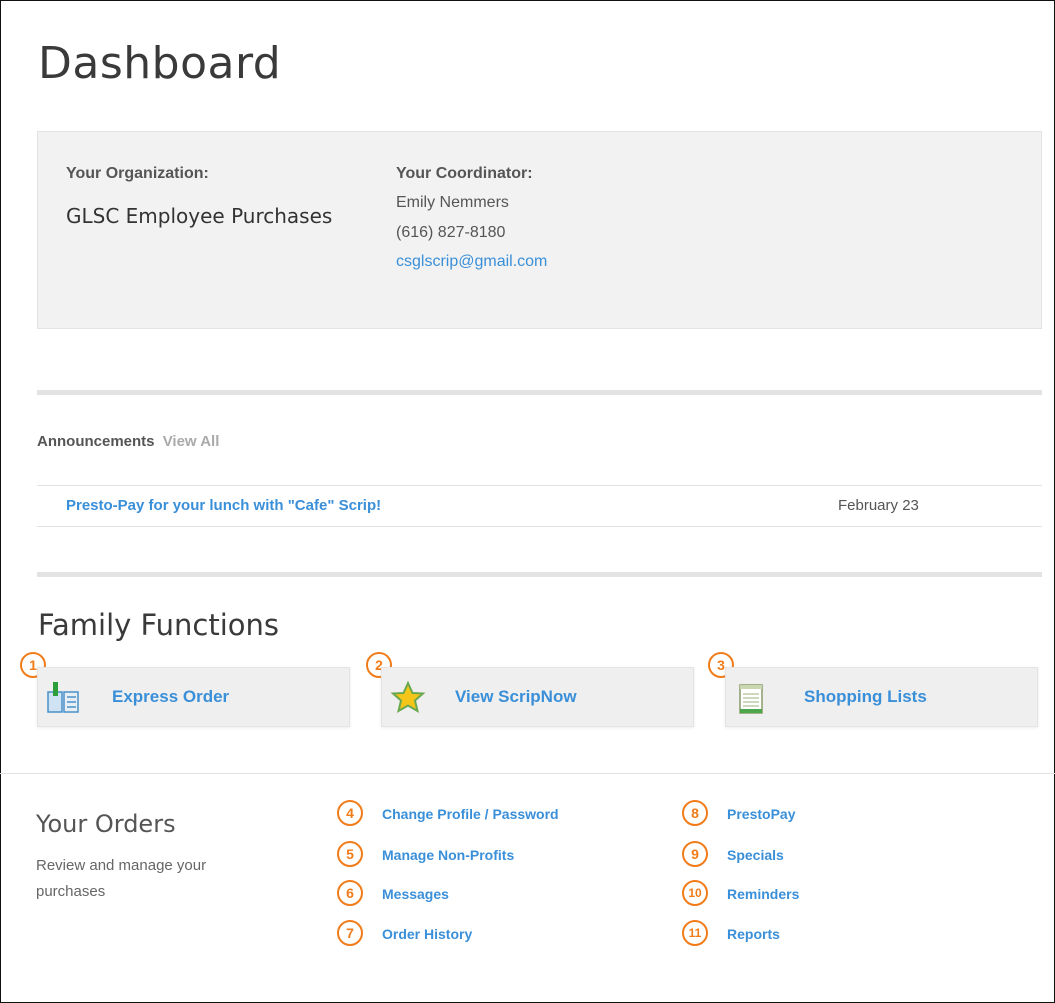 The height and width of the screenshot is (1003, 1055). I want to click on announcement-date: February 23, so click(878, 505).